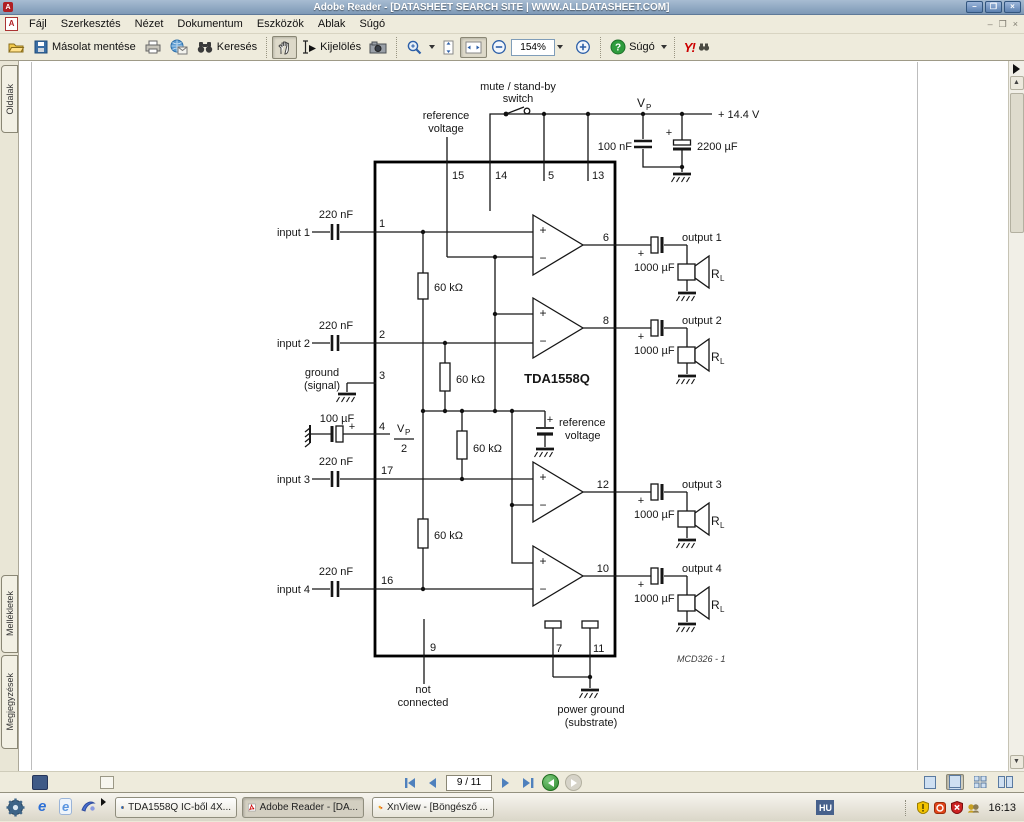 The width and height of the screenshot is (1024, 822). What do you see at coordinates (285, 47) in the screenshot?
I see `hand-tool-button` at bounding box center [285, 47].